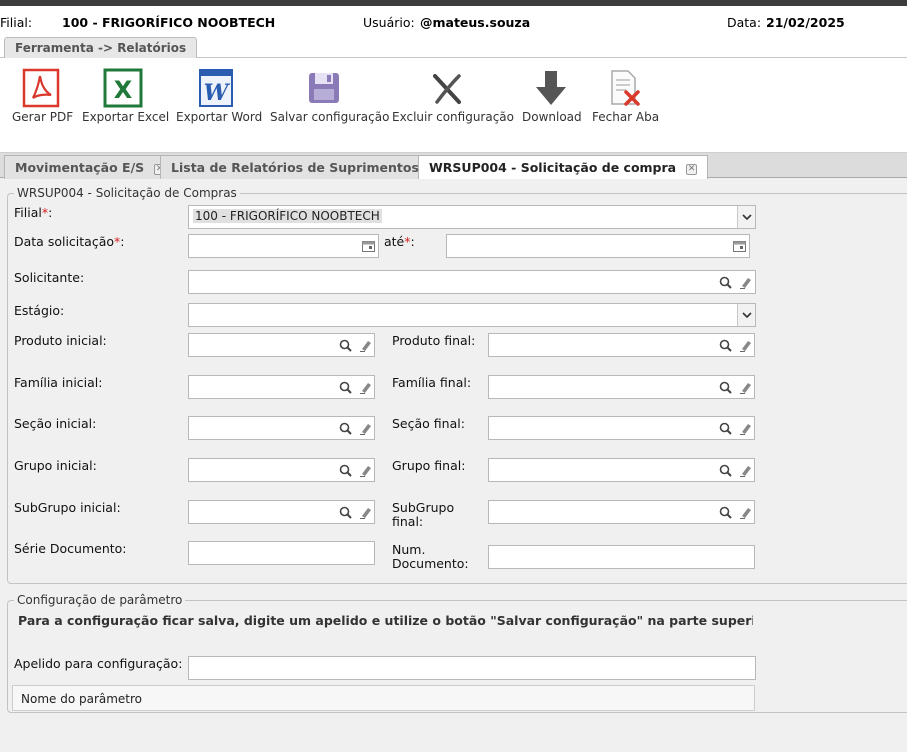 Image resolution: width=907 pixels, height=752 pixels. I want to click on subgrupo-inicial-label: SubGrupo inicial:, so click(67, 507).